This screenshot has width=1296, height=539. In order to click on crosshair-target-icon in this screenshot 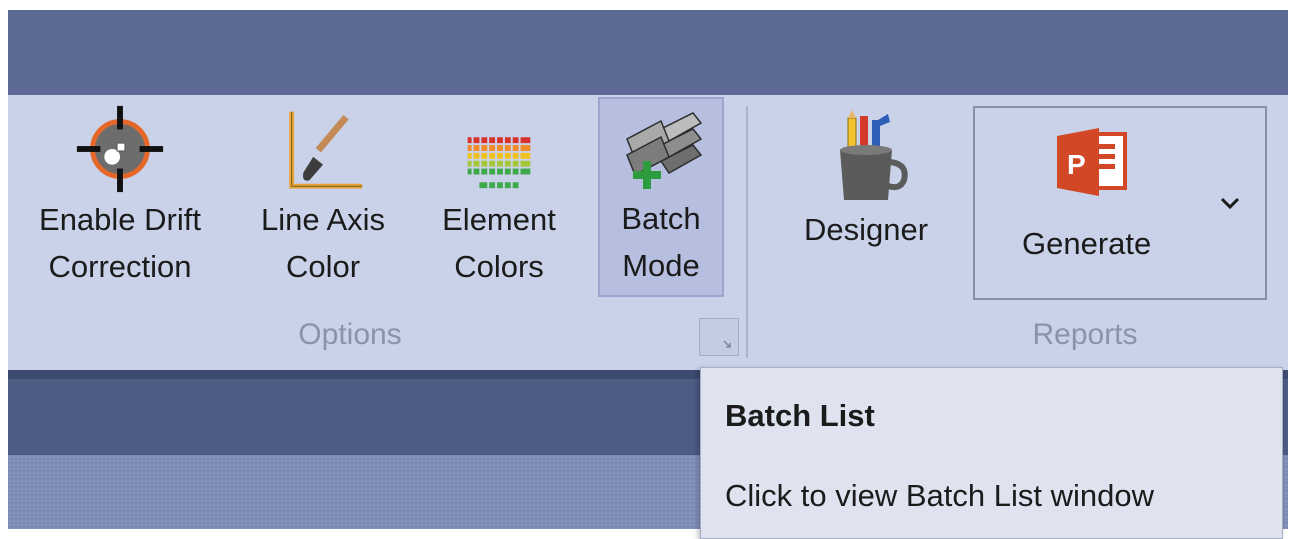, I will do `click(120, 149)`.